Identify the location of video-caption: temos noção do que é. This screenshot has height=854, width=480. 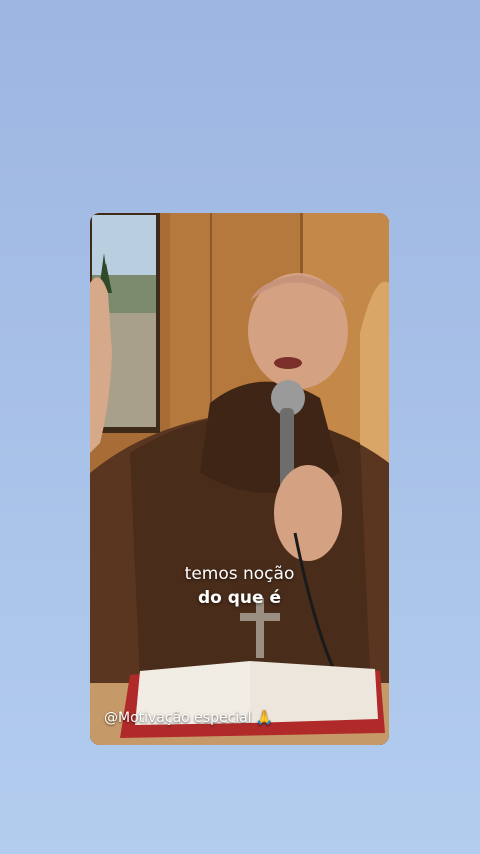
(239, 586).